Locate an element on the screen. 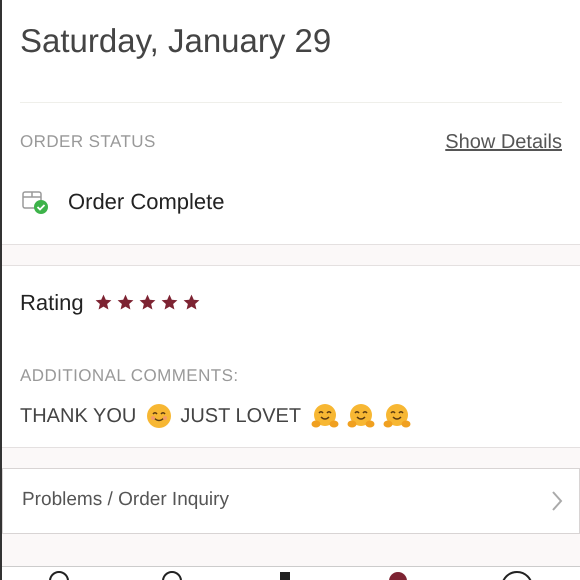 The width and height of the screenshot is (580, 580). rating-label: Rating is located at coordinates (52, 303).